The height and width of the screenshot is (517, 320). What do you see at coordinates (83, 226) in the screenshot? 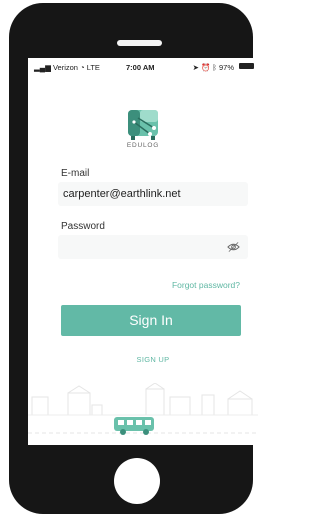
I see `password-label: Password` at bounding box center [83, 226].